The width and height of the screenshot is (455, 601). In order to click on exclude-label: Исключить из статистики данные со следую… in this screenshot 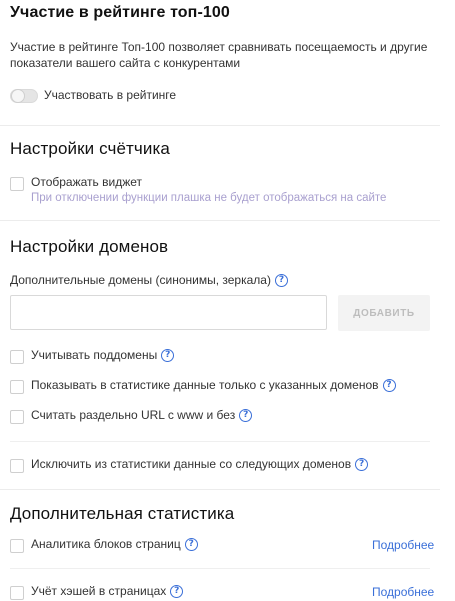, I will do `click(200, 464)`.